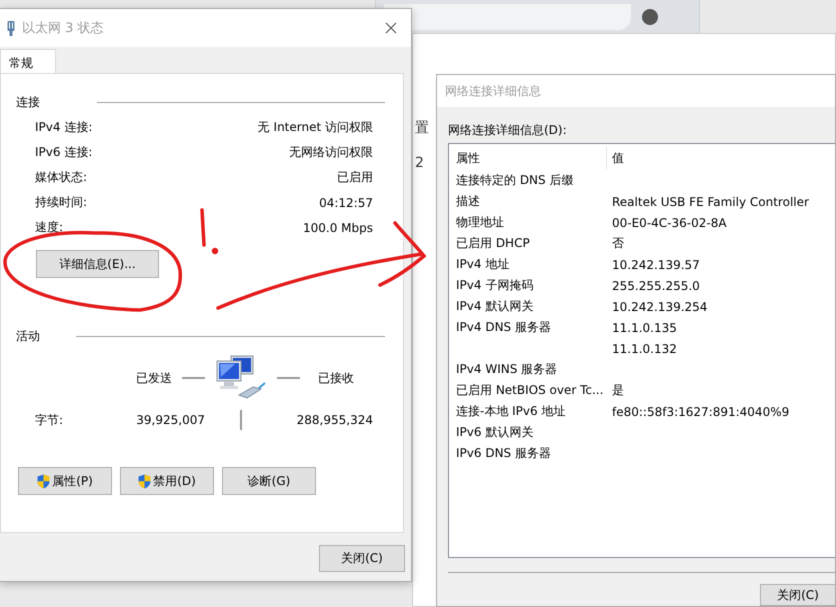 The height and width of the screenshot is (607, 836). What do you see at coordinates (504, 327) in the screenshot?
I see `property-cell-text: IPv4 DNS 服务器` at bounding box center [504, 327].